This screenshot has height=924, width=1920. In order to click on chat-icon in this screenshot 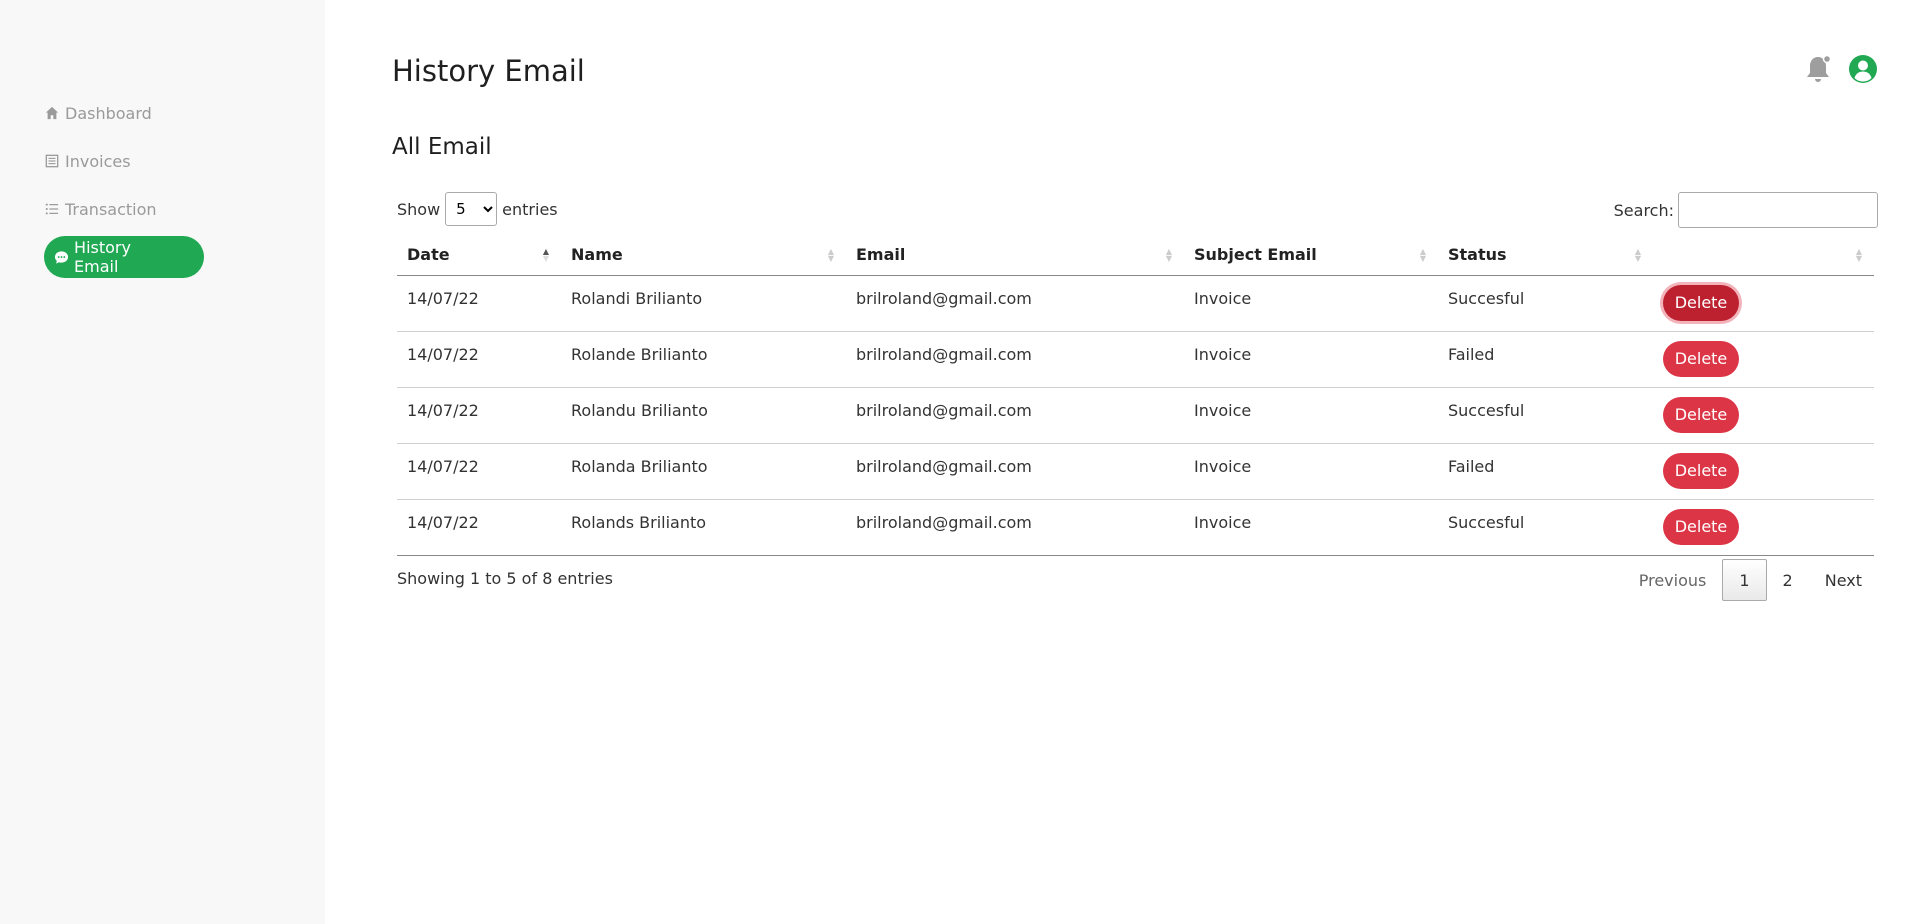, I will do `click(61, 257)`.